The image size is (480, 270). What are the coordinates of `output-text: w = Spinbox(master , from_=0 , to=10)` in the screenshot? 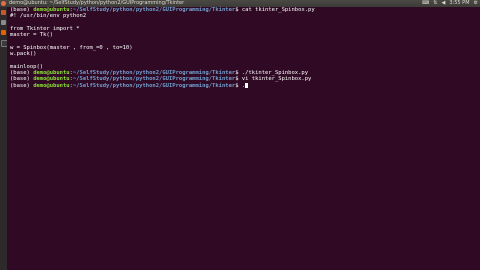 It's located at (71, 47).